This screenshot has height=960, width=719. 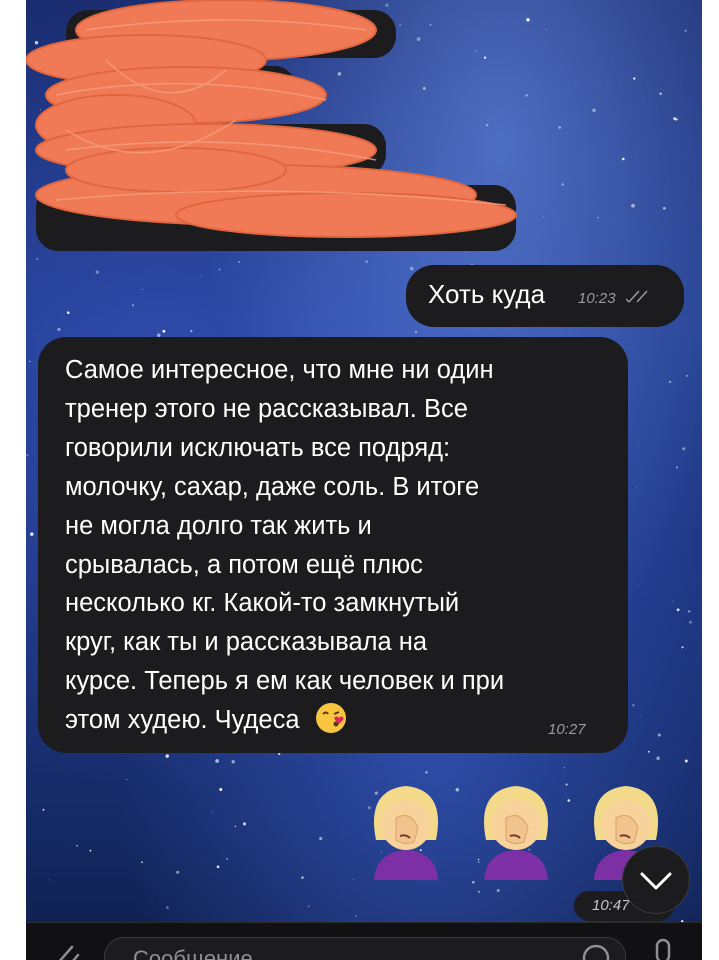 I want to click on message-line: курсе. Теперь я ем как человек и при, so click(x=285, y=681).